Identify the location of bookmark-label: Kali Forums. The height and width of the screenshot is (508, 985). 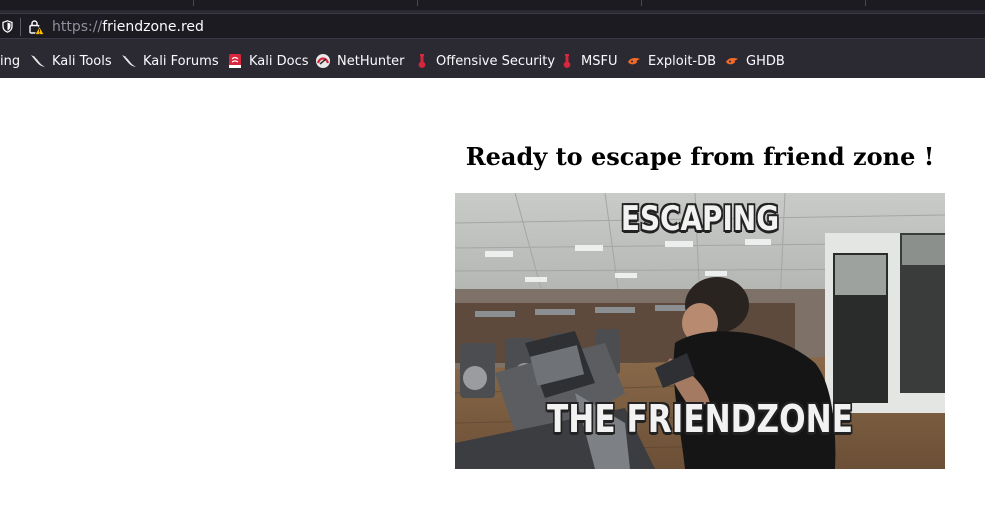
(181, 61).